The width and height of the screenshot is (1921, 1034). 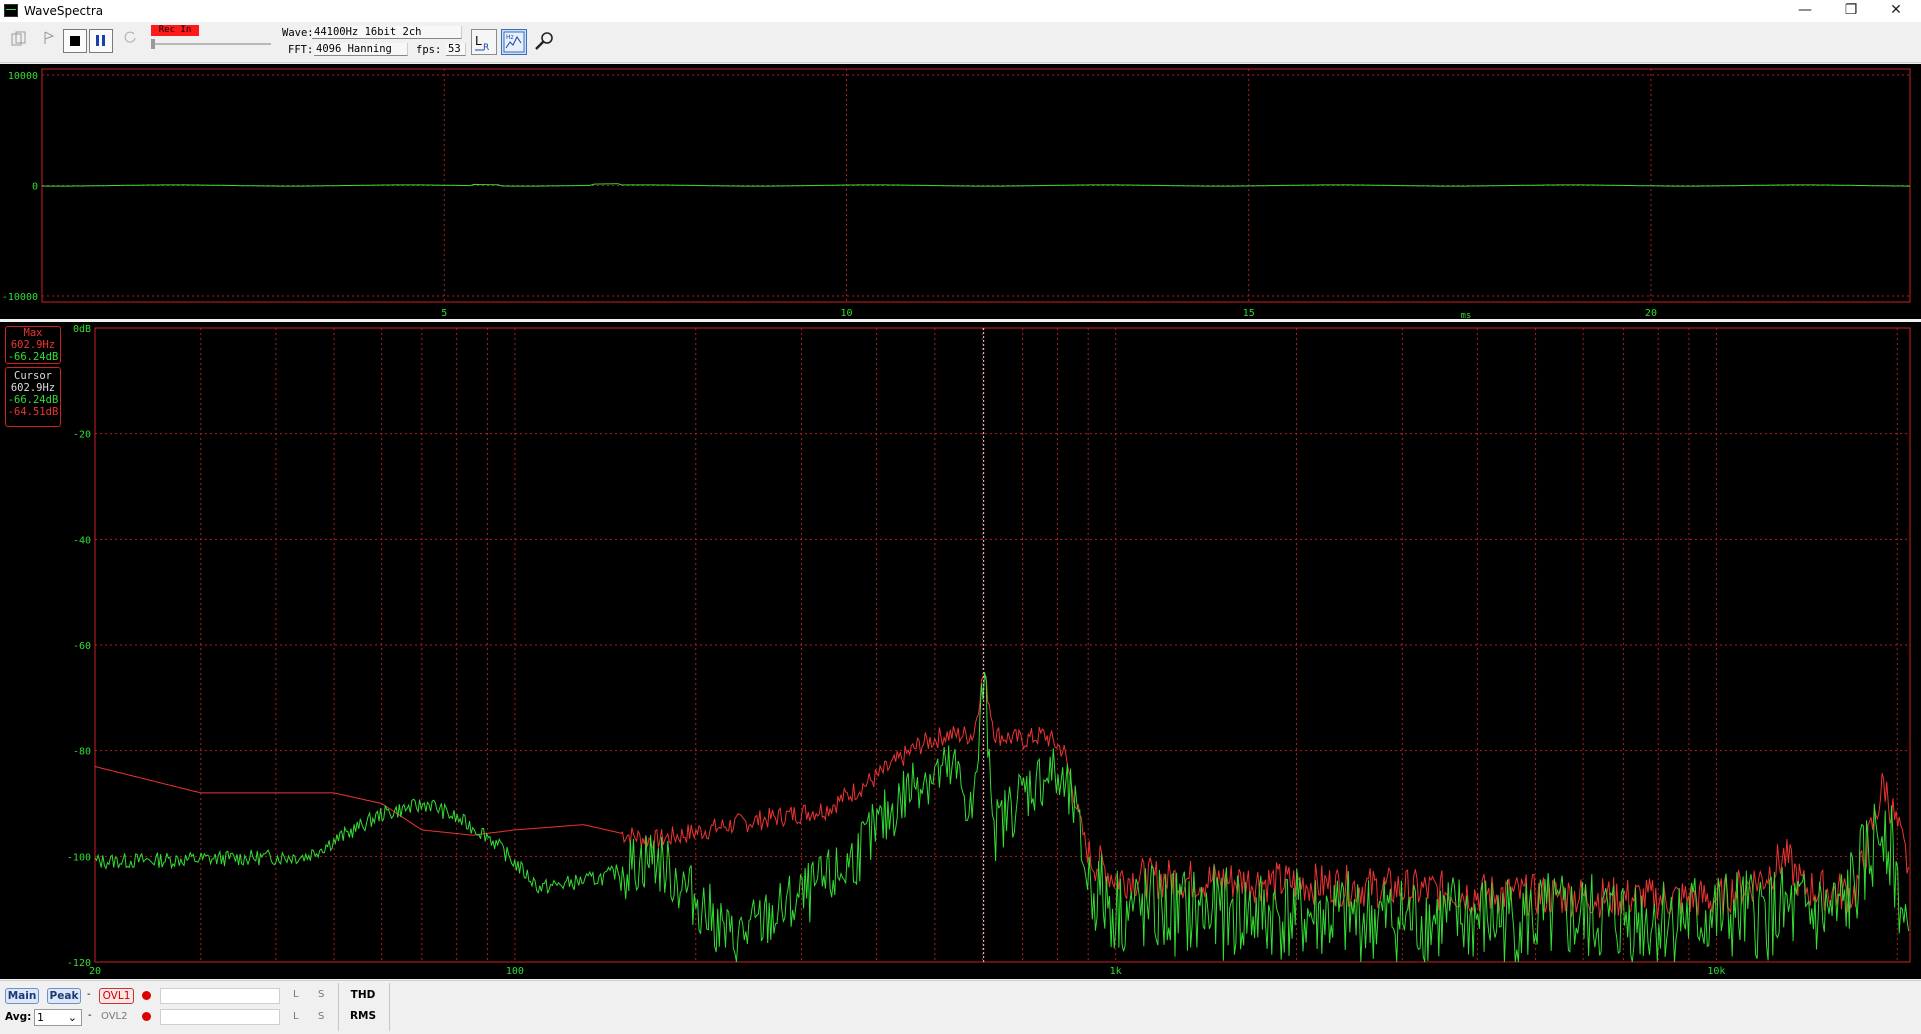 What do you see at coordinates (1805, 11) in the screenshot?
I see `minimize-button: —` at bounding box center [1805, 11].